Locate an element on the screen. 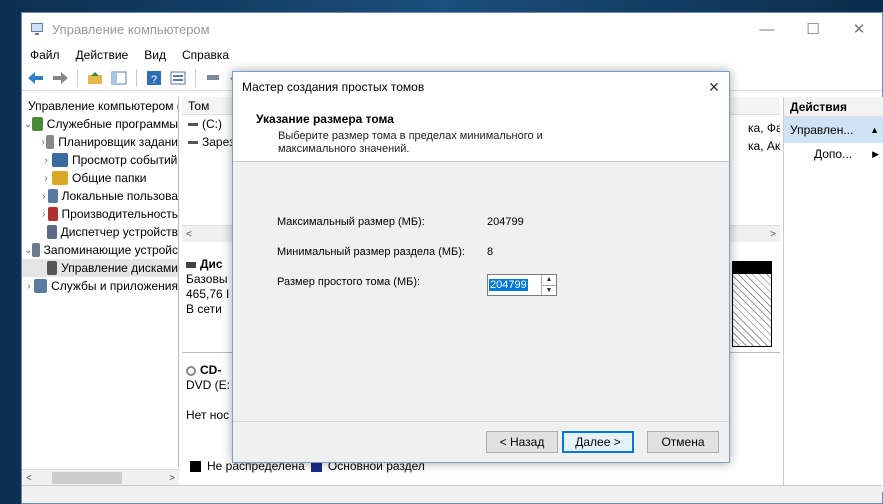 Image resolution: width=883 pixels, height=504 pixels. forward-arrow-icon is located at coordinates (60, 77).